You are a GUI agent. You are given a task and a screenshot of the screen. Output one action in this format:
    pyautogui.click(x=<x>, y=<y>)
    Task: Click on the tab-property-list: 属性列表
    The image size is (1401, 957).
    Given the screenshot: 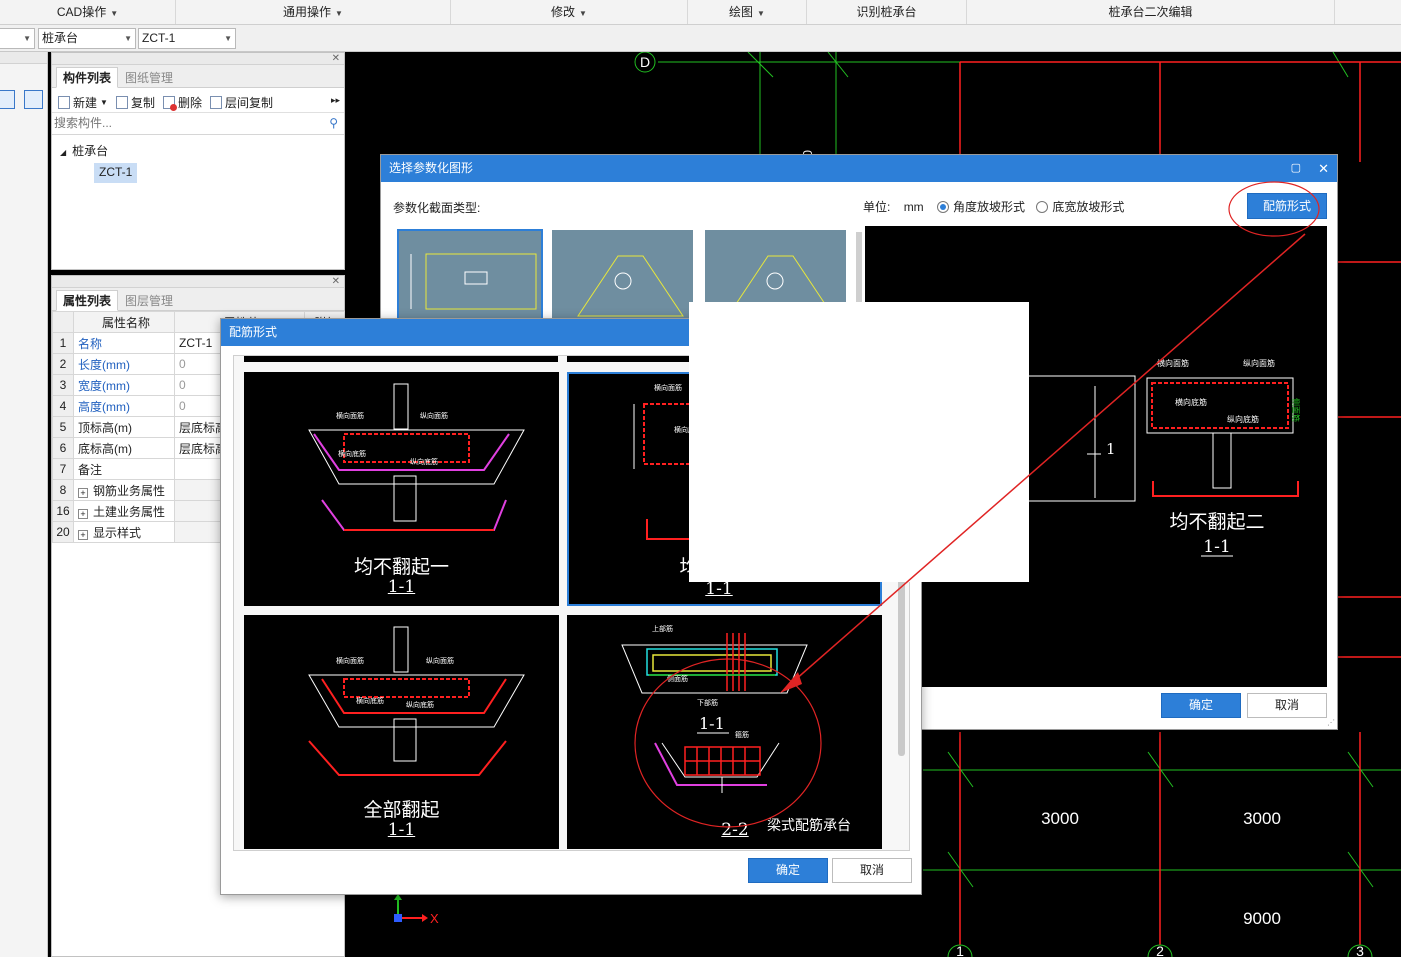 What is the action you would take?
    pyautogui.click(x=87, y=300)
    